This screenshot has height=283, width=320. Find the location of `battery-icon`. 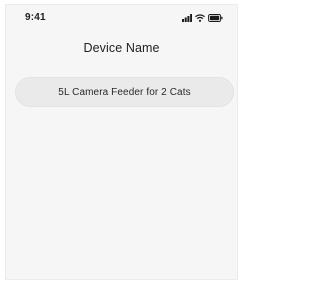

battery-icon is located at coordinates (215, 18).